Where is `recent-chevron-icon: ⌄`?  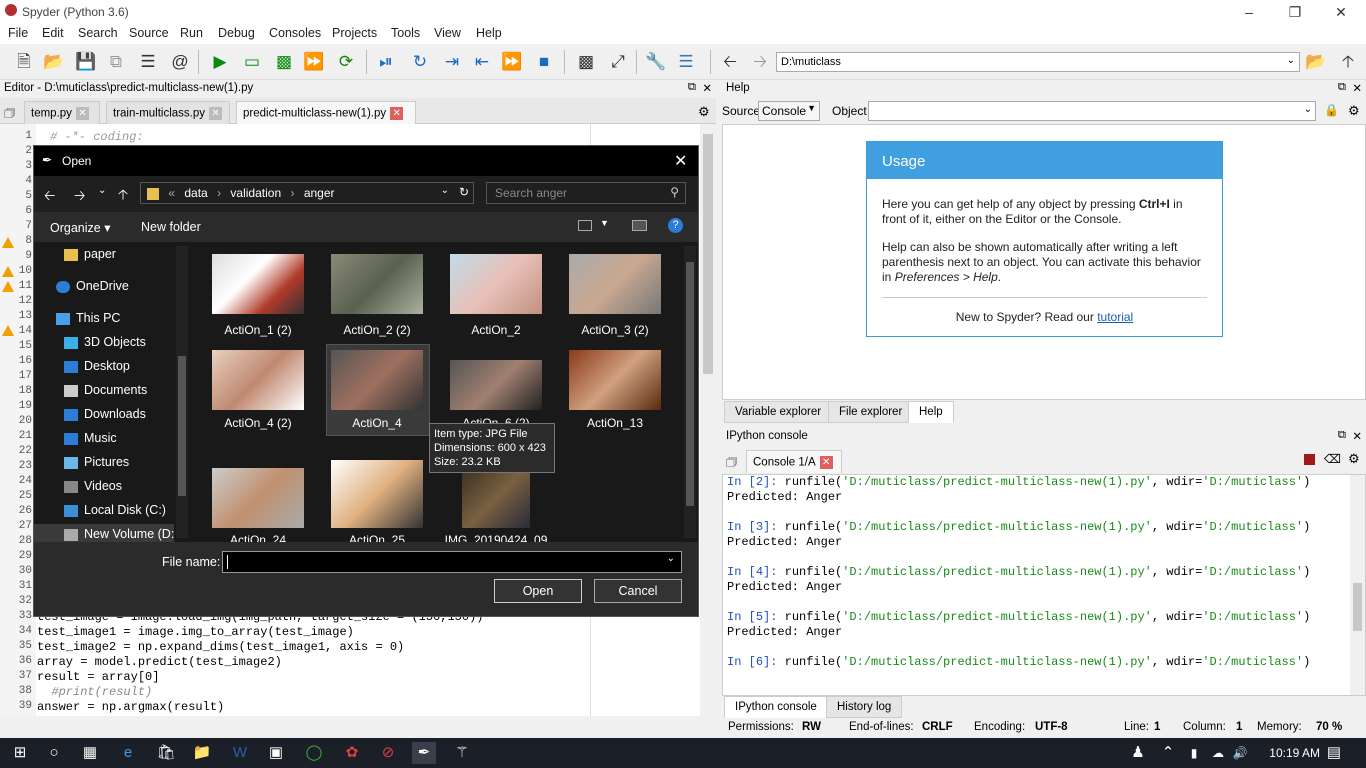
recent-chevron-icon: ⌄ is located at coordinates (102, 190).